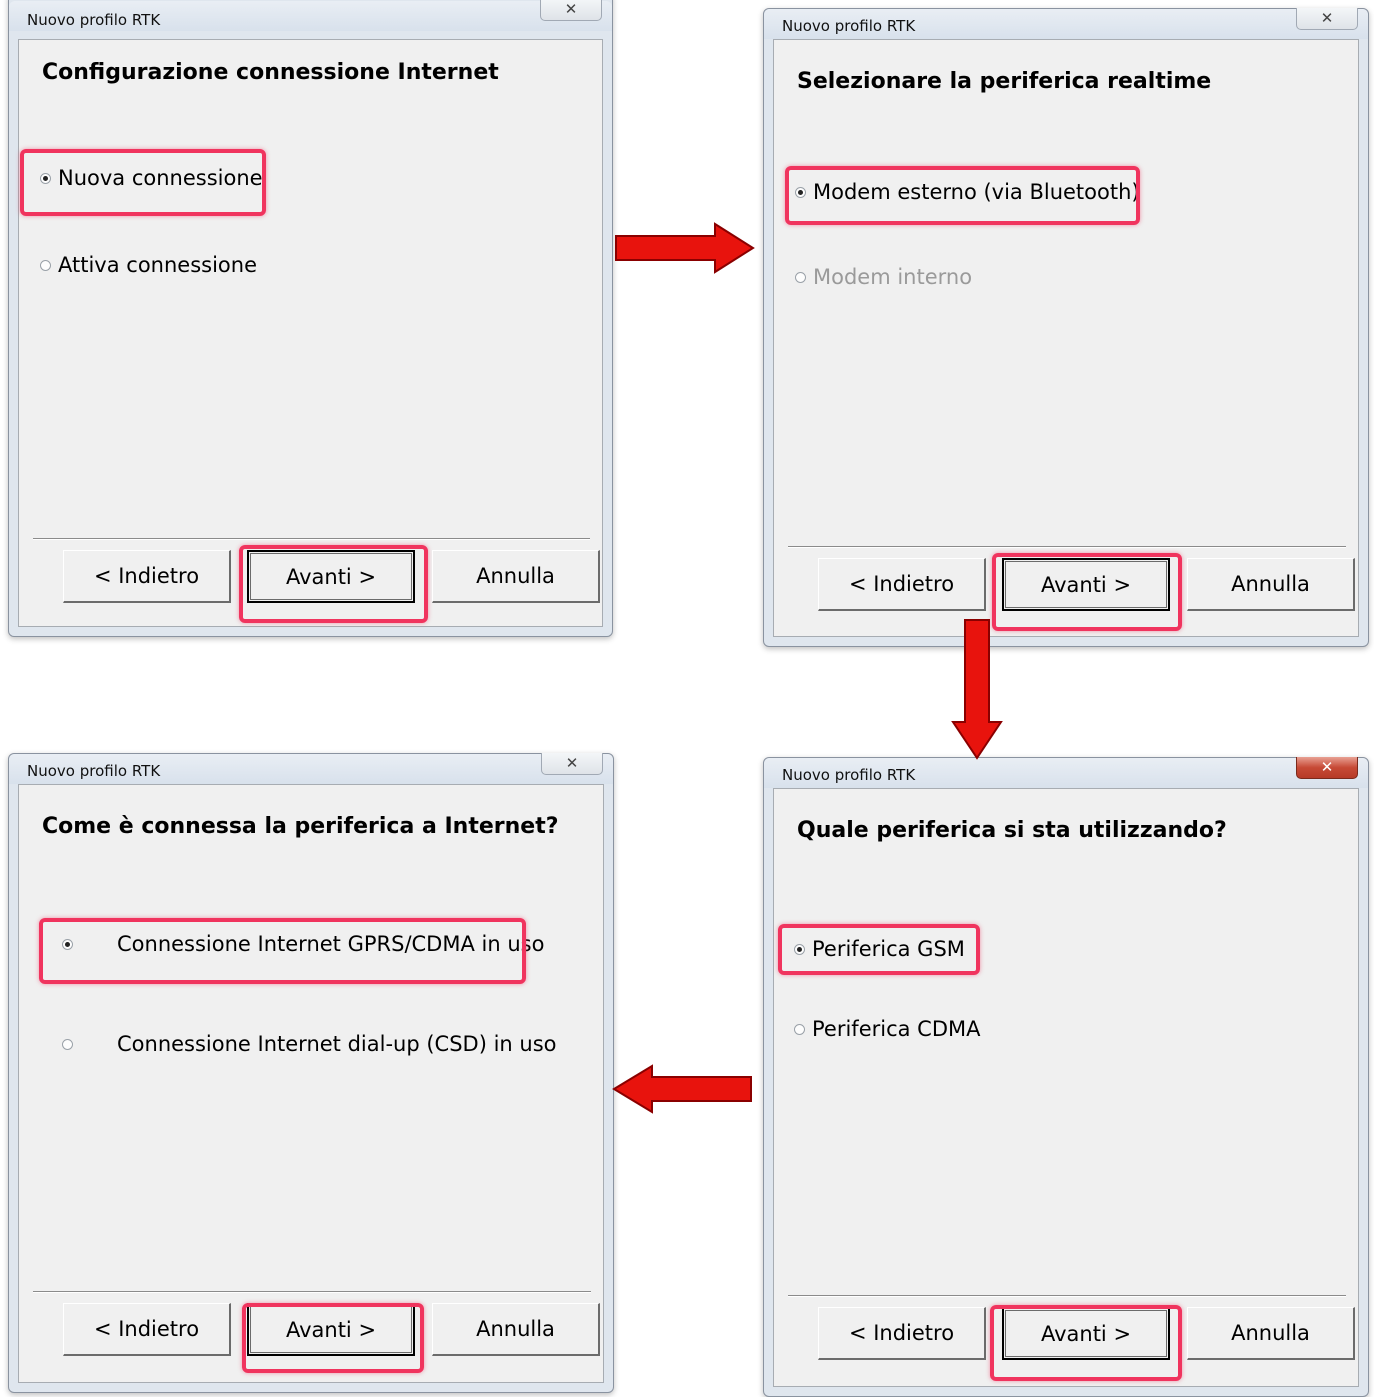 The width and height of the screenshot is (1374, 1397). I want to click on arrow-down-icon, so click(977, 689).